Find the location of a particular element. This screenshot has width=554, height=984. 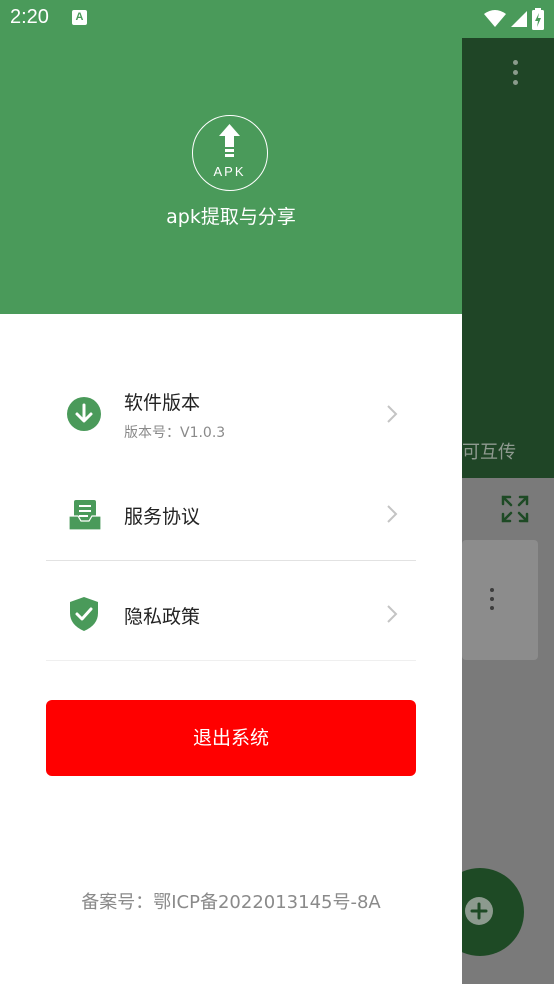

logout-button: 退出系统 is located at coordinates (231, 738).